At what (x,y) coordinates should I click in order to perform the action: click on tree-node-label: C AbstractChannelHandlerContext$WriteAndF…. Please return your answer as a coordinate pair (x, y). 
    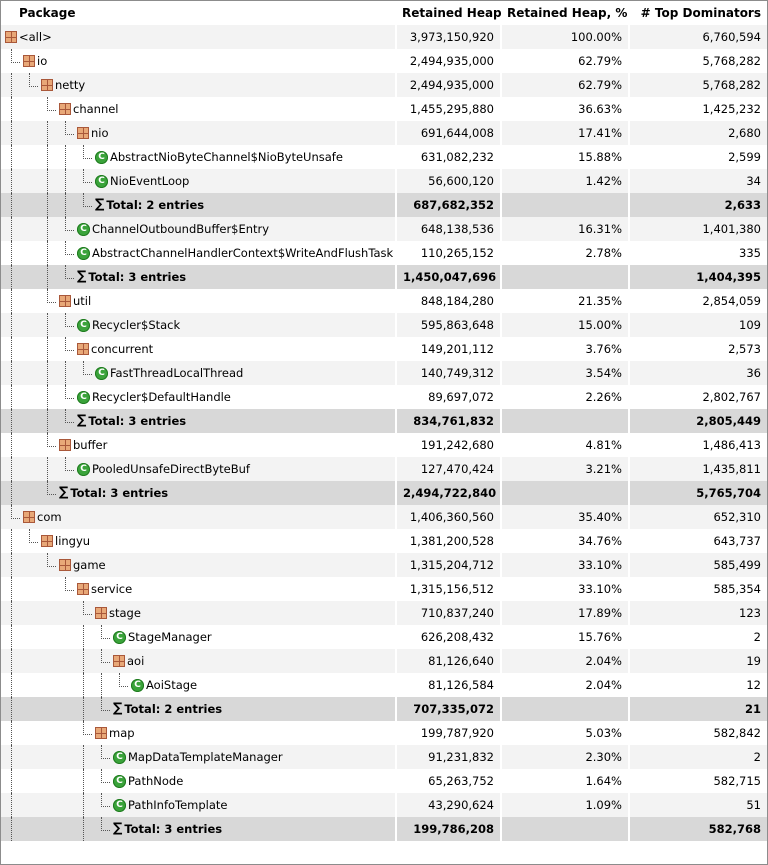
    Looking at the image, I should click on (235, 253).